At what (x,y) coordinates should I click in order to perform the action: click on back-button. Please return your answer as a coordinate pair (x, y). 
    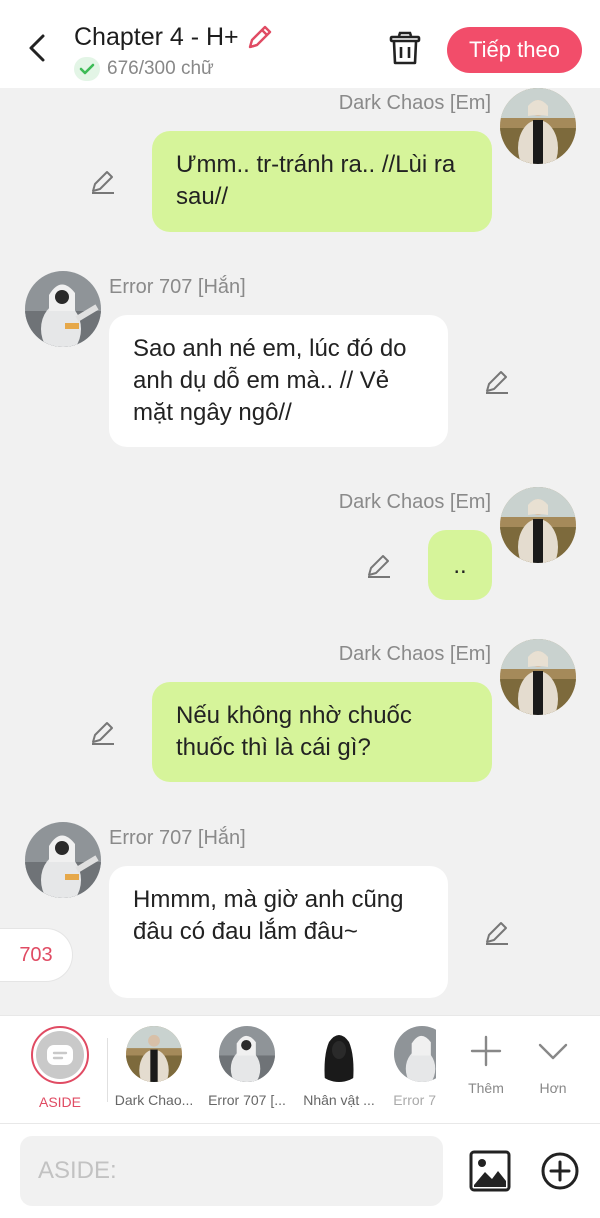
    Looking at the image, I should click on (37, 48).